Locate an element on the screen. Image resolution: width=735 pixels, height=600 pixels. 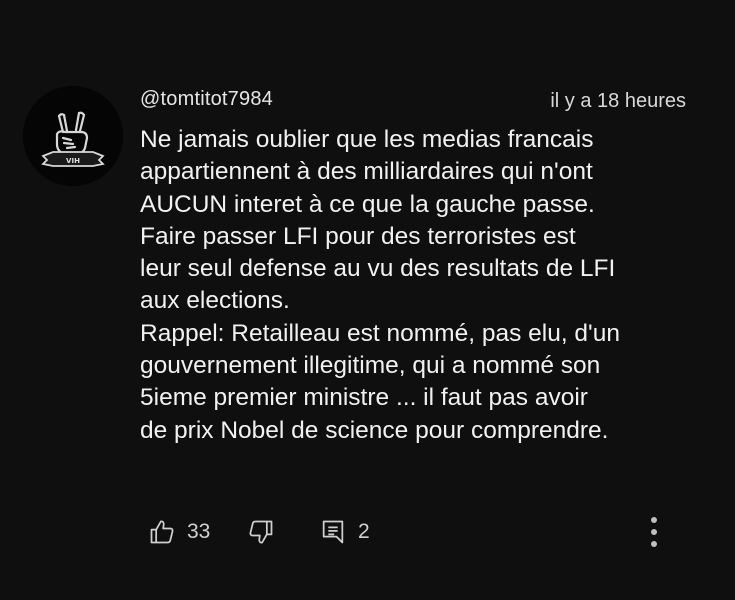
comment-action-bar: 33 2 is located at coordinates (420, 532).